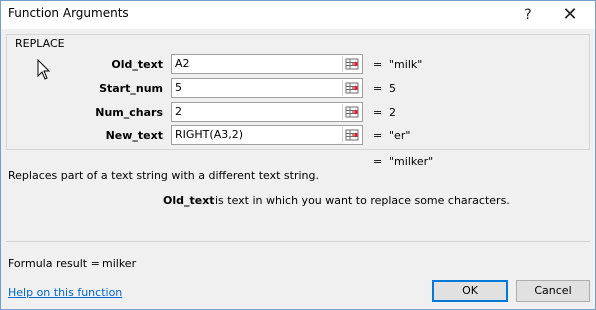 The image size is (596, 310). I want to click on arg-field-new-text, so click(267, 135).